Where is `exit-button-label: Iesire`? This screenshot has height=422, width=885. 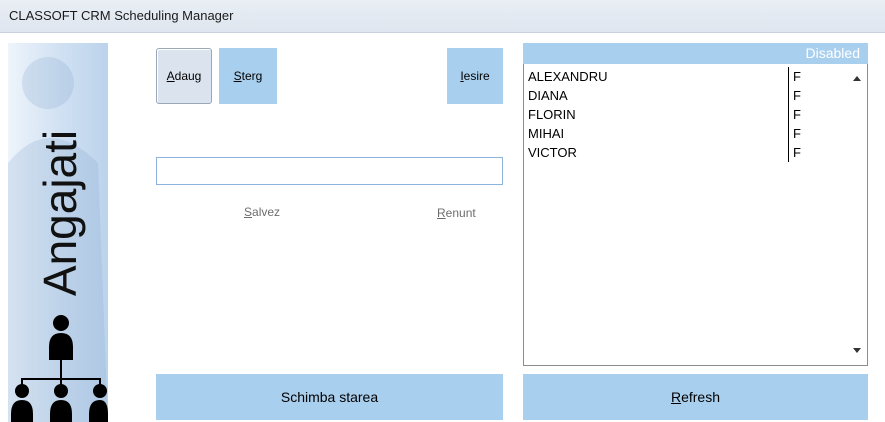 exit-button-label: Iesire is located at coordinates (475, 76).